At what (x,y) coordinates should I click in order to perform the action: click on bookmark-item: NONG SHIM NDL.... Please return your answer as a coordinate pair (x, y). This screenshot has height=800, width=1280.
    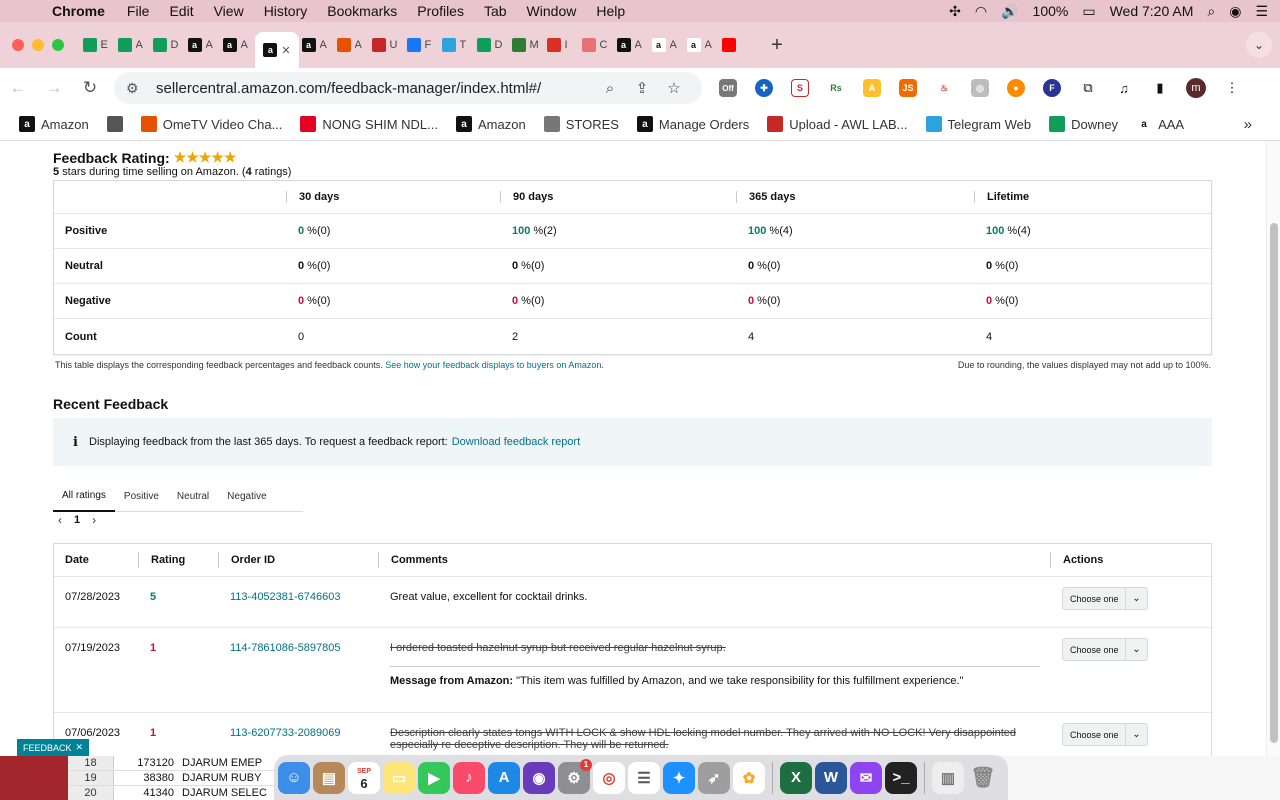
    Looking at the image, I should click on (369, 124).